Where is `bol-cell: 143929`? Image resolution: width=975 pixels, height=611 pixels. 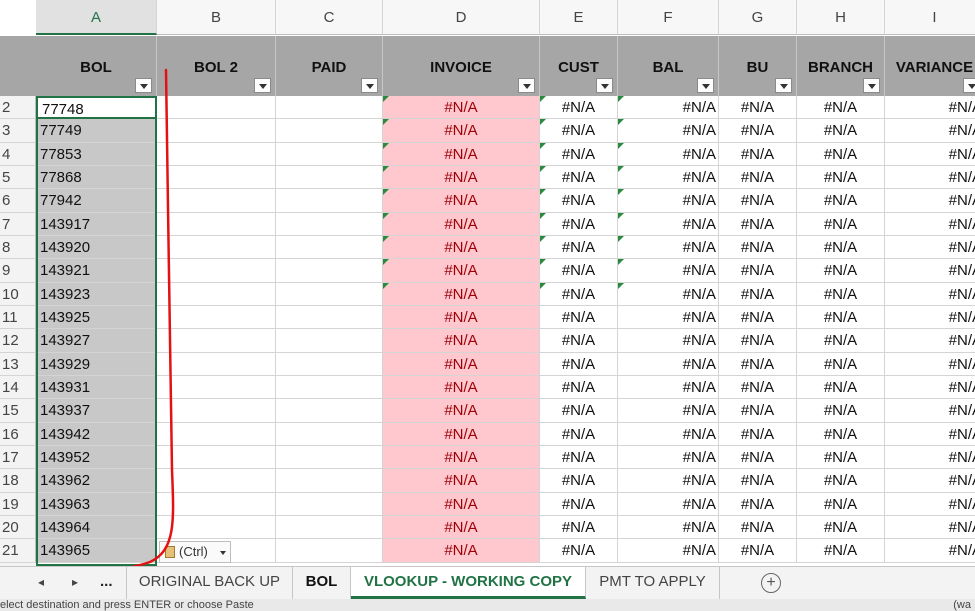 bol-cell: 143929 is located at coordinates (96, 364).